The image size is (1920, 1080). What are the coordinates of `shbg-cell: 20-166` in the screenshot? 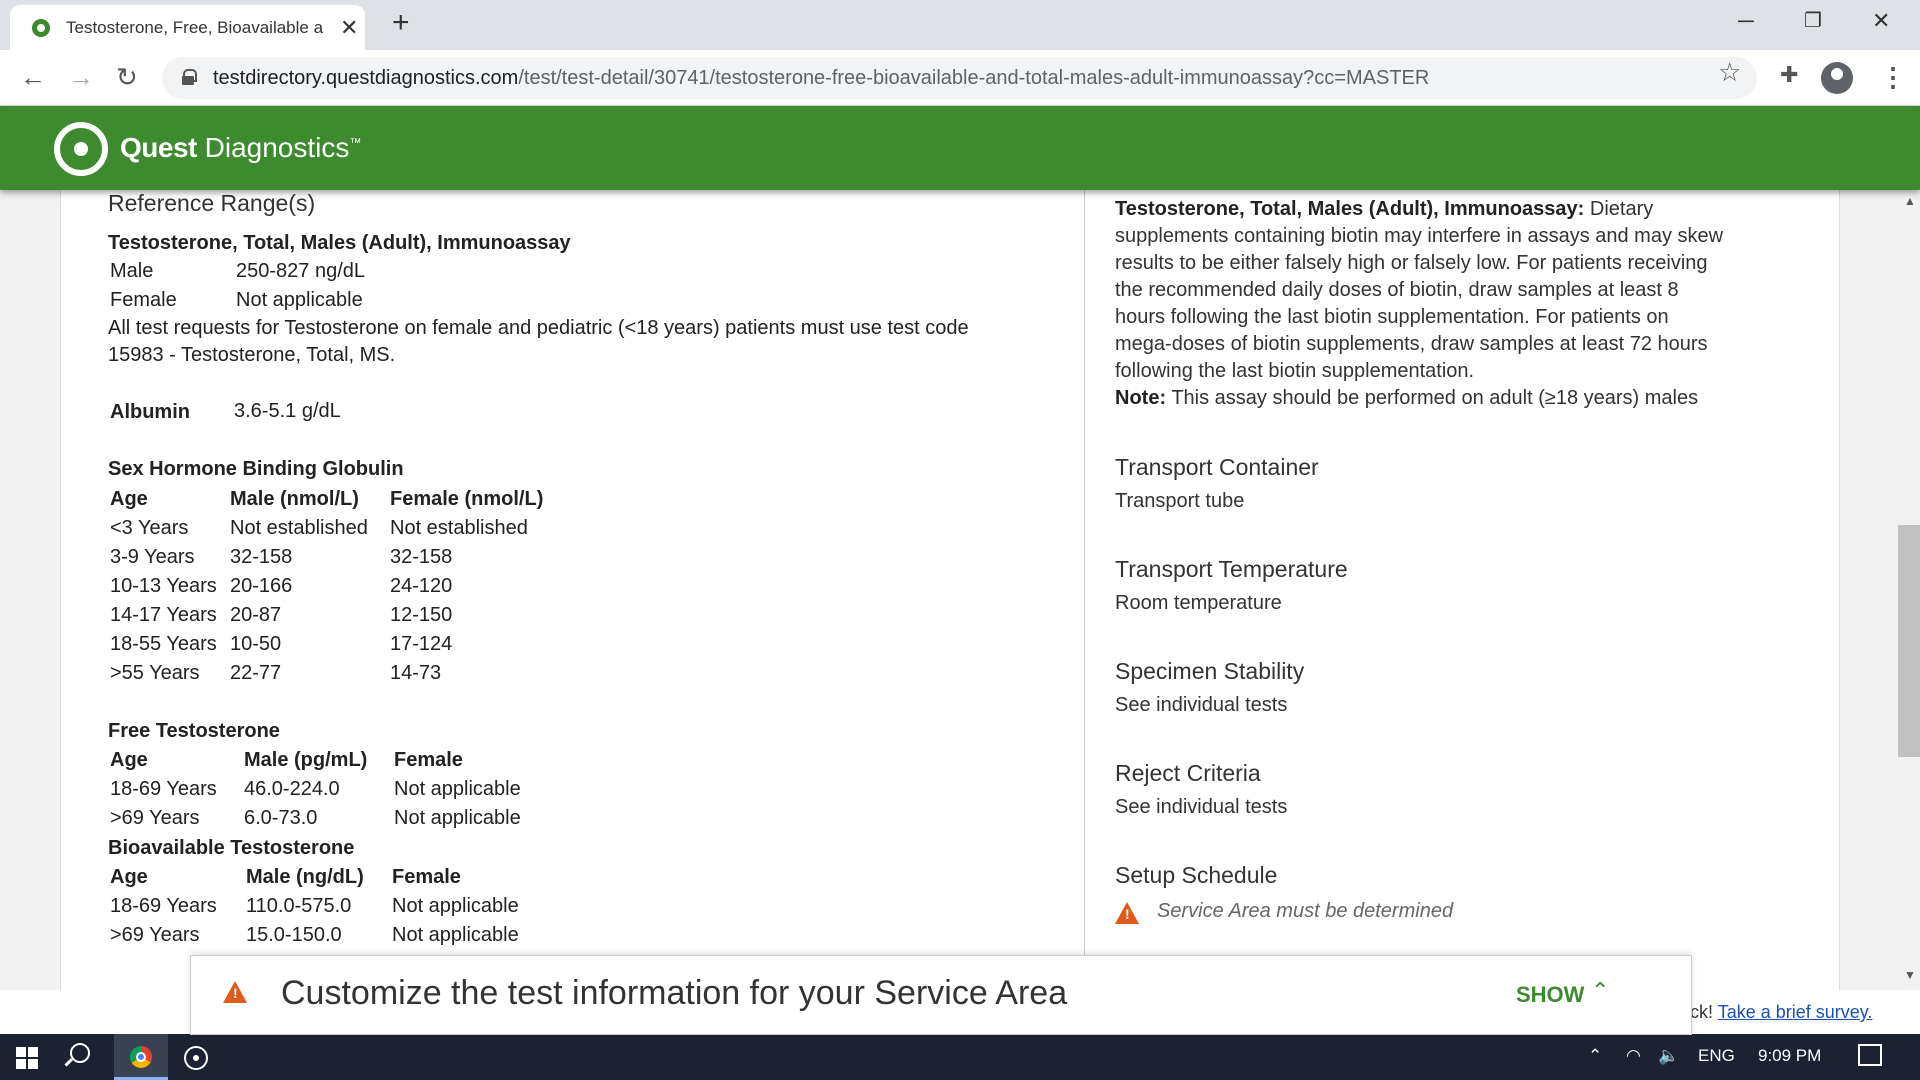 It's located at (261, 586).